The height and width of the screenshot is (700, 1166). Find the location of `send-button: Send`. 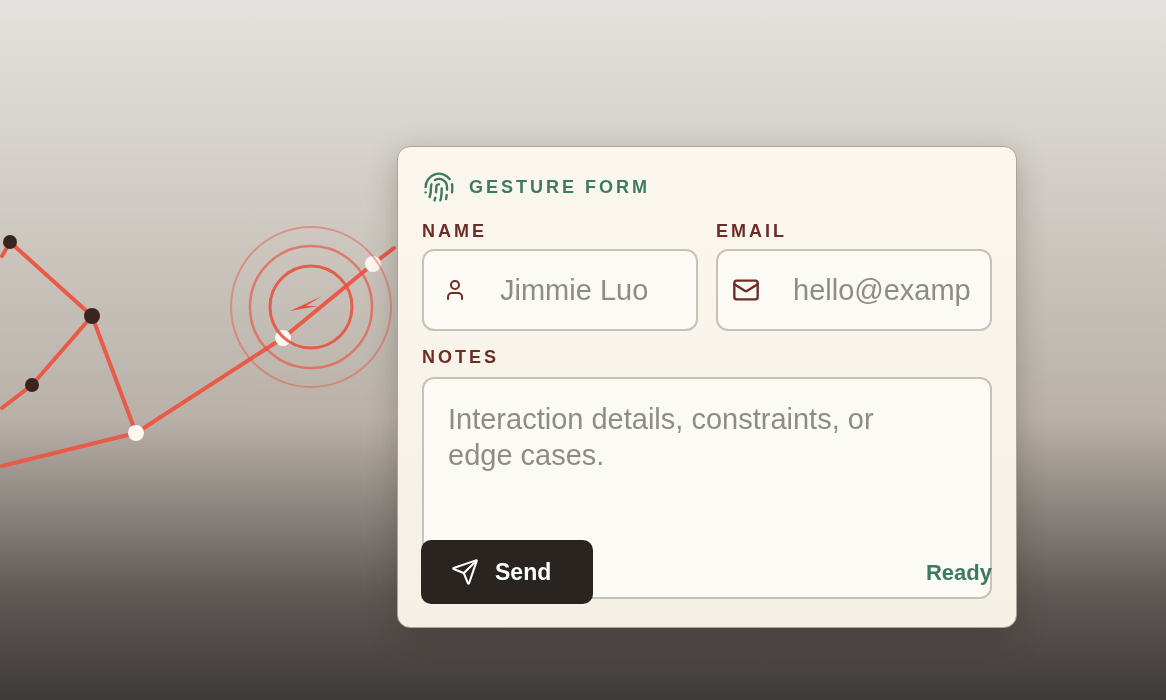

send-button: Send is located at coordinates (507, 572).